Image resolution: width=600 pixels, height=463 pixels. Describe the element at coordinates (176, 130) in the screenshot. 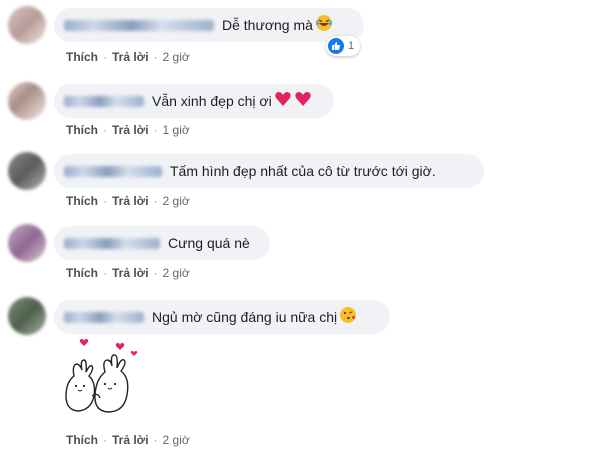

I see `timestamp: 1 giờ` at that location.